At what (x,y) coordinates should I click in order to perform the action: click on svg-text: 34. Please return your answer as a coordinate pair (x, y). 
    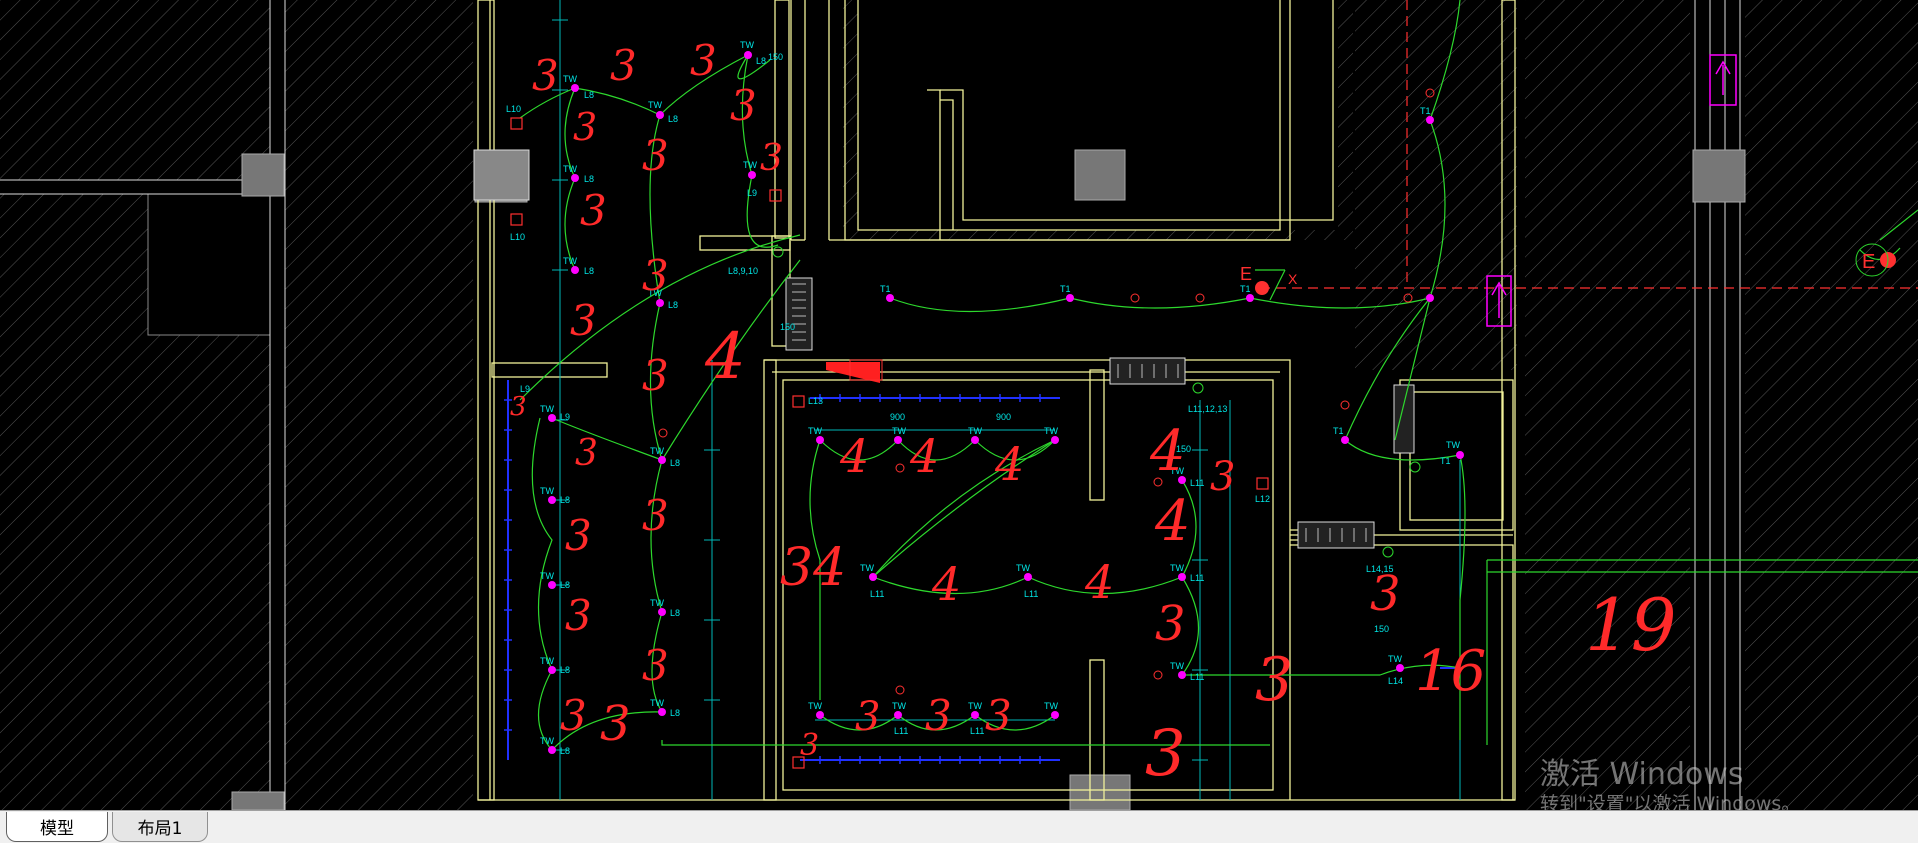
    Looking at the image, I should click on (813, 568).